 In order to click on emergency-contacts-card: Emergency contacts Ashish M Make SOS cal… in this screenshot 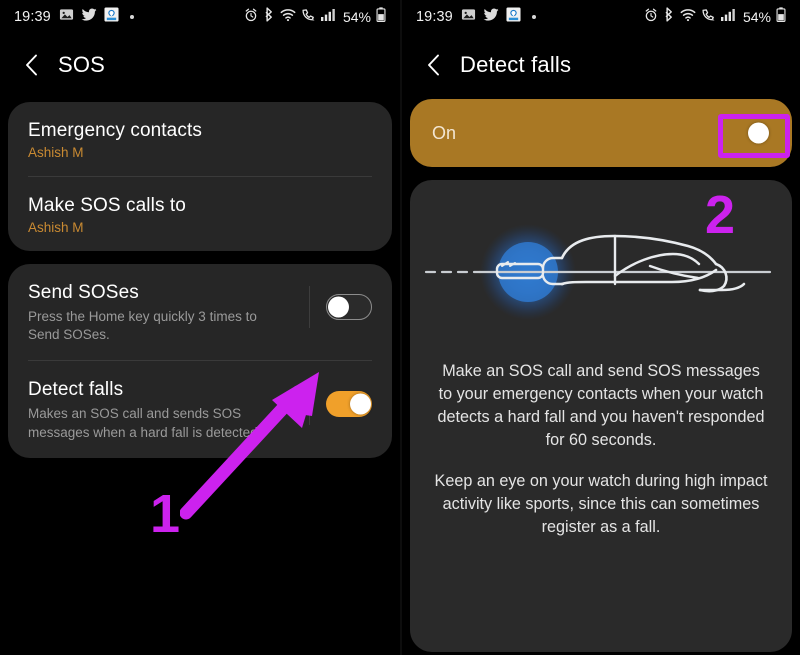, I will do `click(200, 176)`.